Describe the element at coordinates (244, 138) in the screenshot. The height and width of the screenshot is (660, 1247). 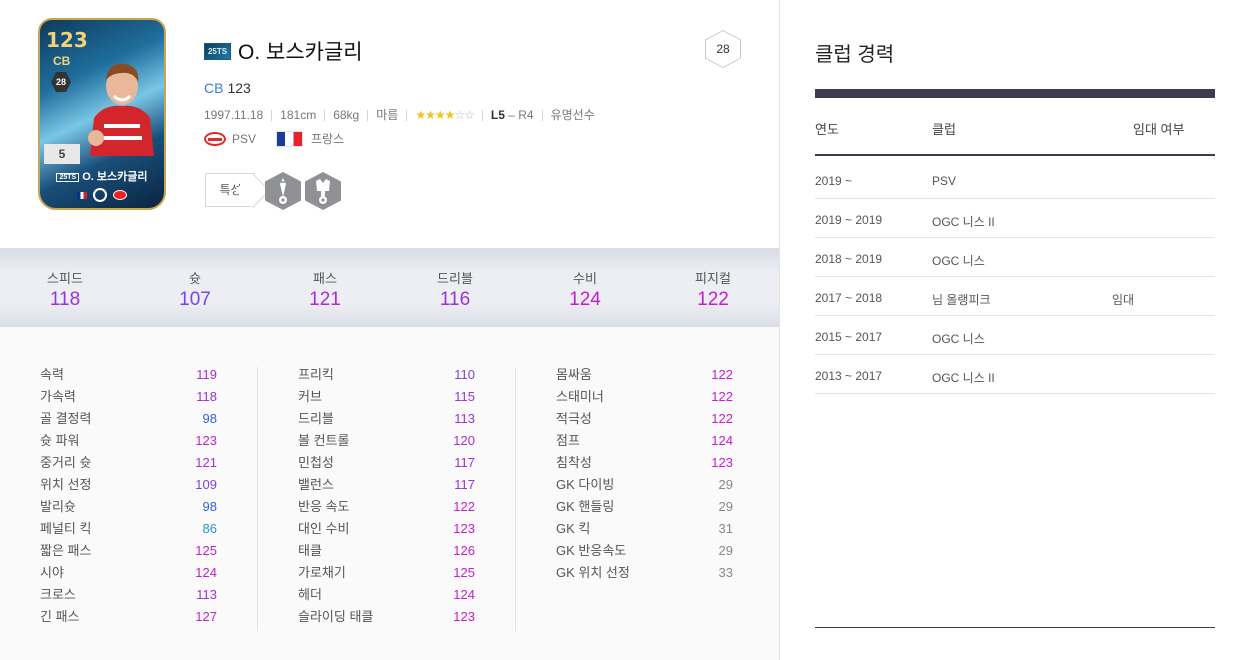
I see `club-name: PSV` at that location.